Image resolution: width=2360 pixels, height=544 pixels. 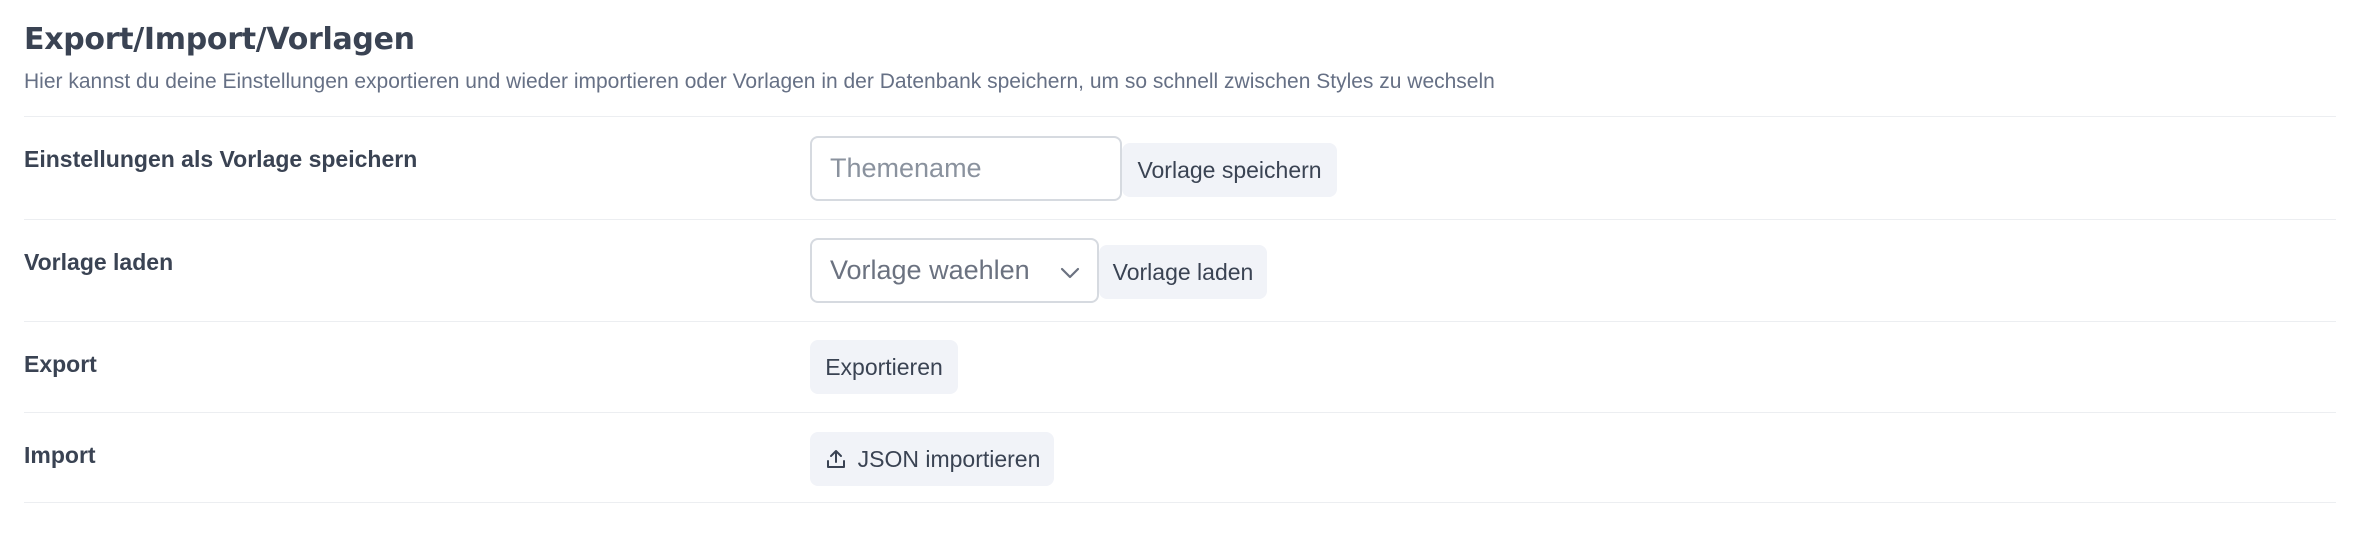 I want to click on load-template-button-label: Vorlage laden, so click(x=1183, y=271).